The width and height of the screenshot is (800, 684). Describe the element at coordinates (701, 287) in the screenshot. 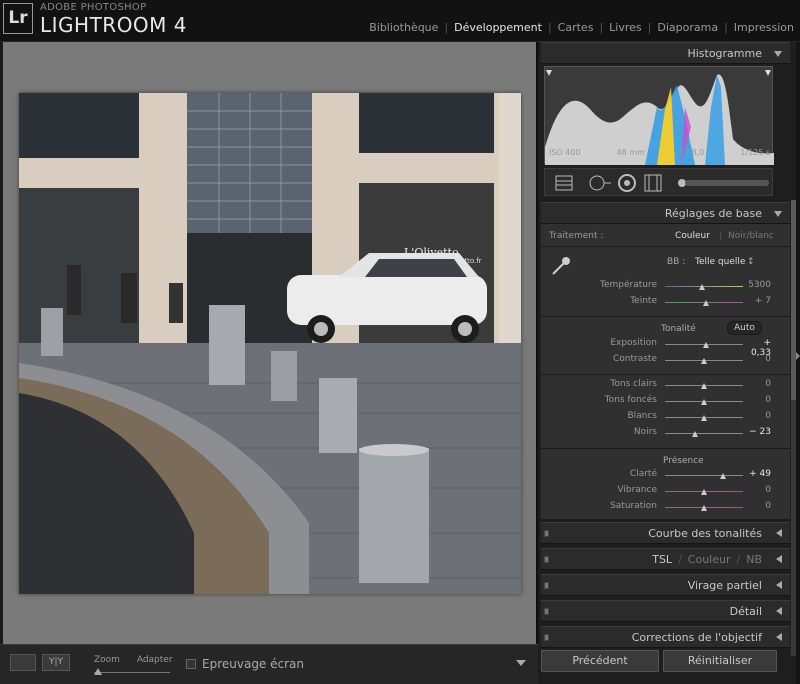

I see `slider-thumb-temperature` at that location.